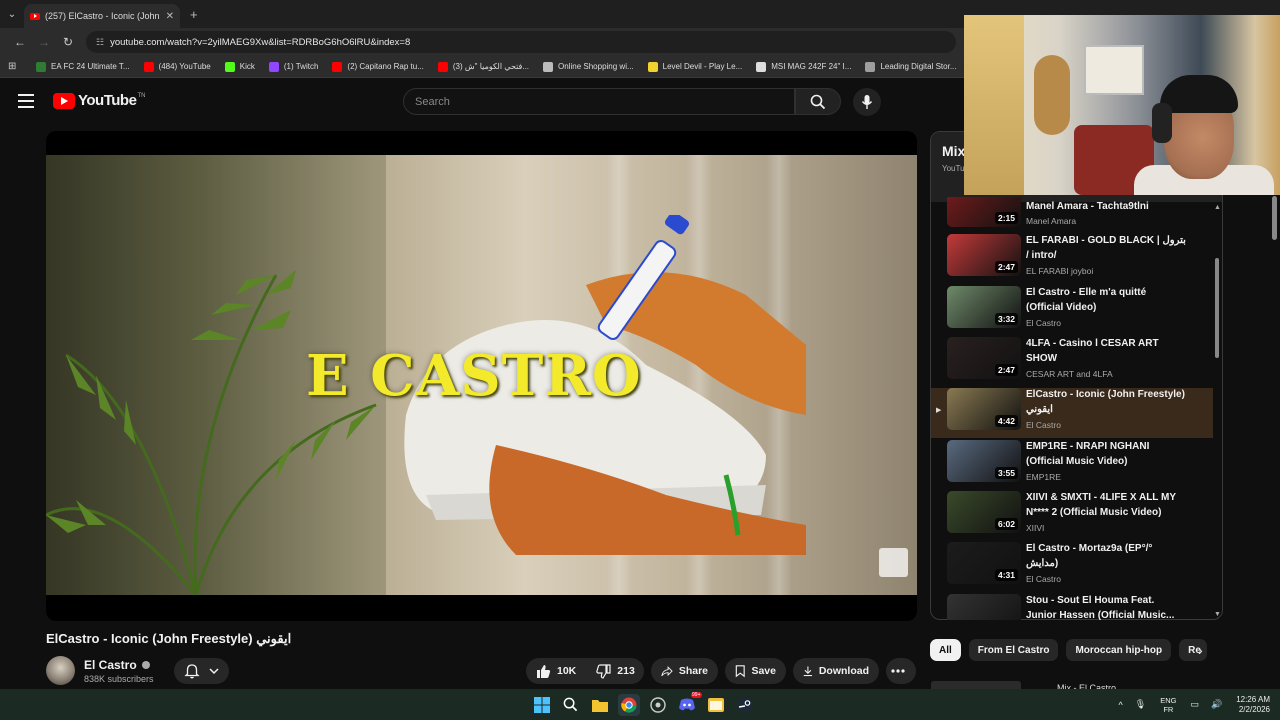  What do you see at coordinates (1006, 575) in the screenshot?
I see `video-duration: 4:31` at bounding box center [1006, 575].